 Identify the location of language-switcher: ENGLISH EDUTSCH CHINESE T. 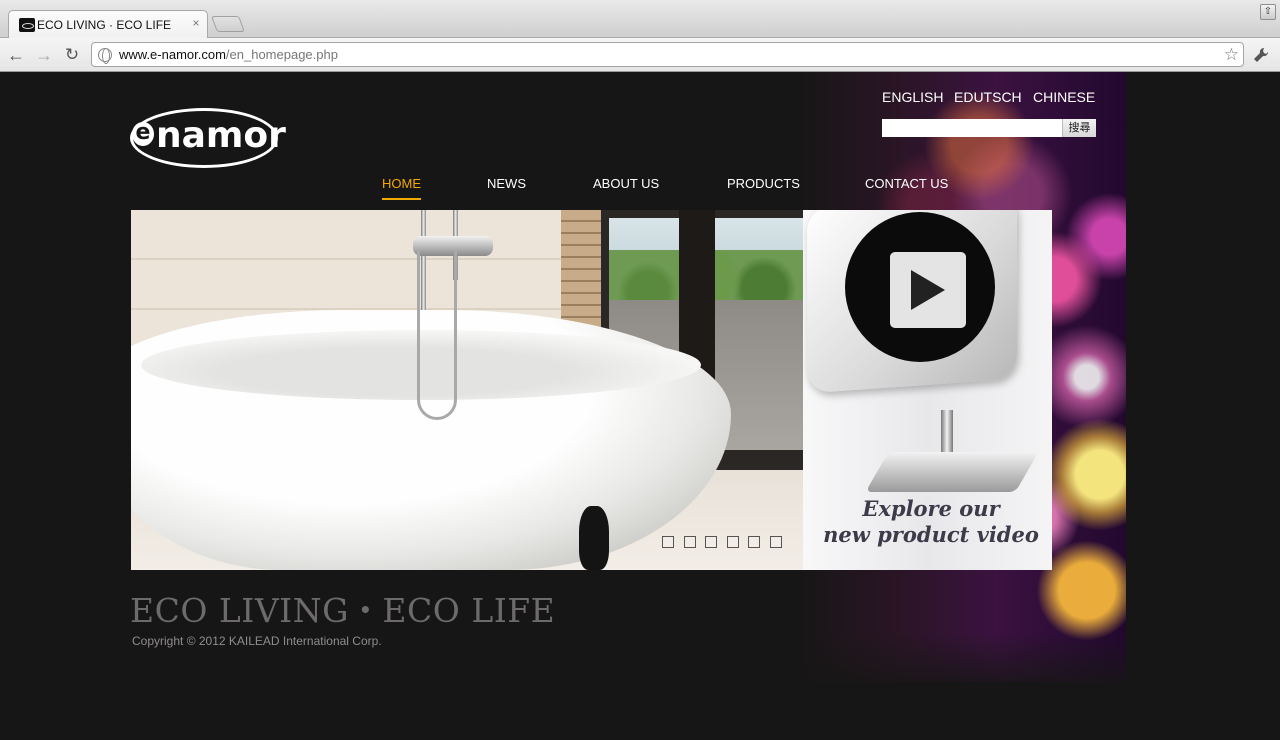
(989, 98).